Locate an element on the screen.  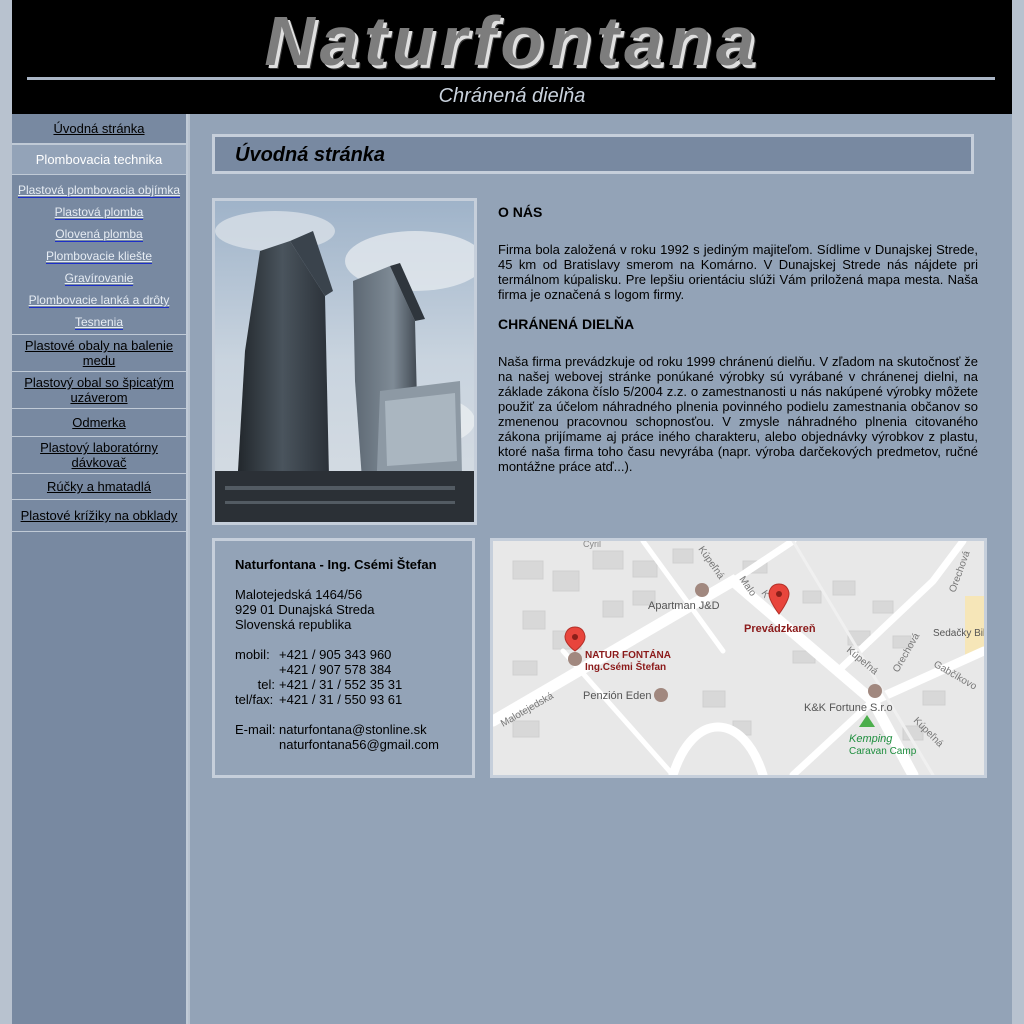
nav-subitem-olovena-plomba: Olovená plomba is located at coordinates (99, 235).